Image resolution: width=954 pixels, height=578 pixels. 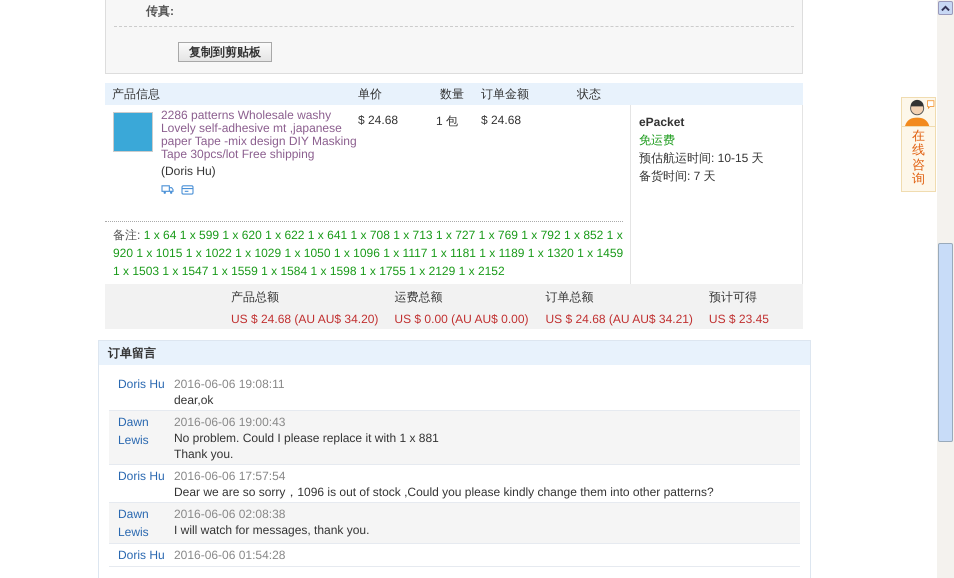 What do you see at coordinates (452, 94) in the screenshot?
I see `column-header: 数量` at bounding box center [452, 94].